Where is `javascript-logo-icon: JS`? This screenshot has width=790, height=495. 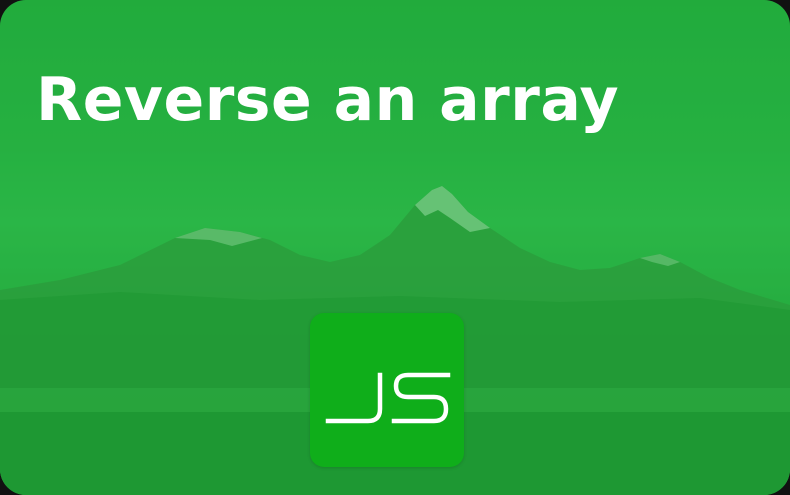
javascript-logo-icon: JS is located at coordinates (387, 390).